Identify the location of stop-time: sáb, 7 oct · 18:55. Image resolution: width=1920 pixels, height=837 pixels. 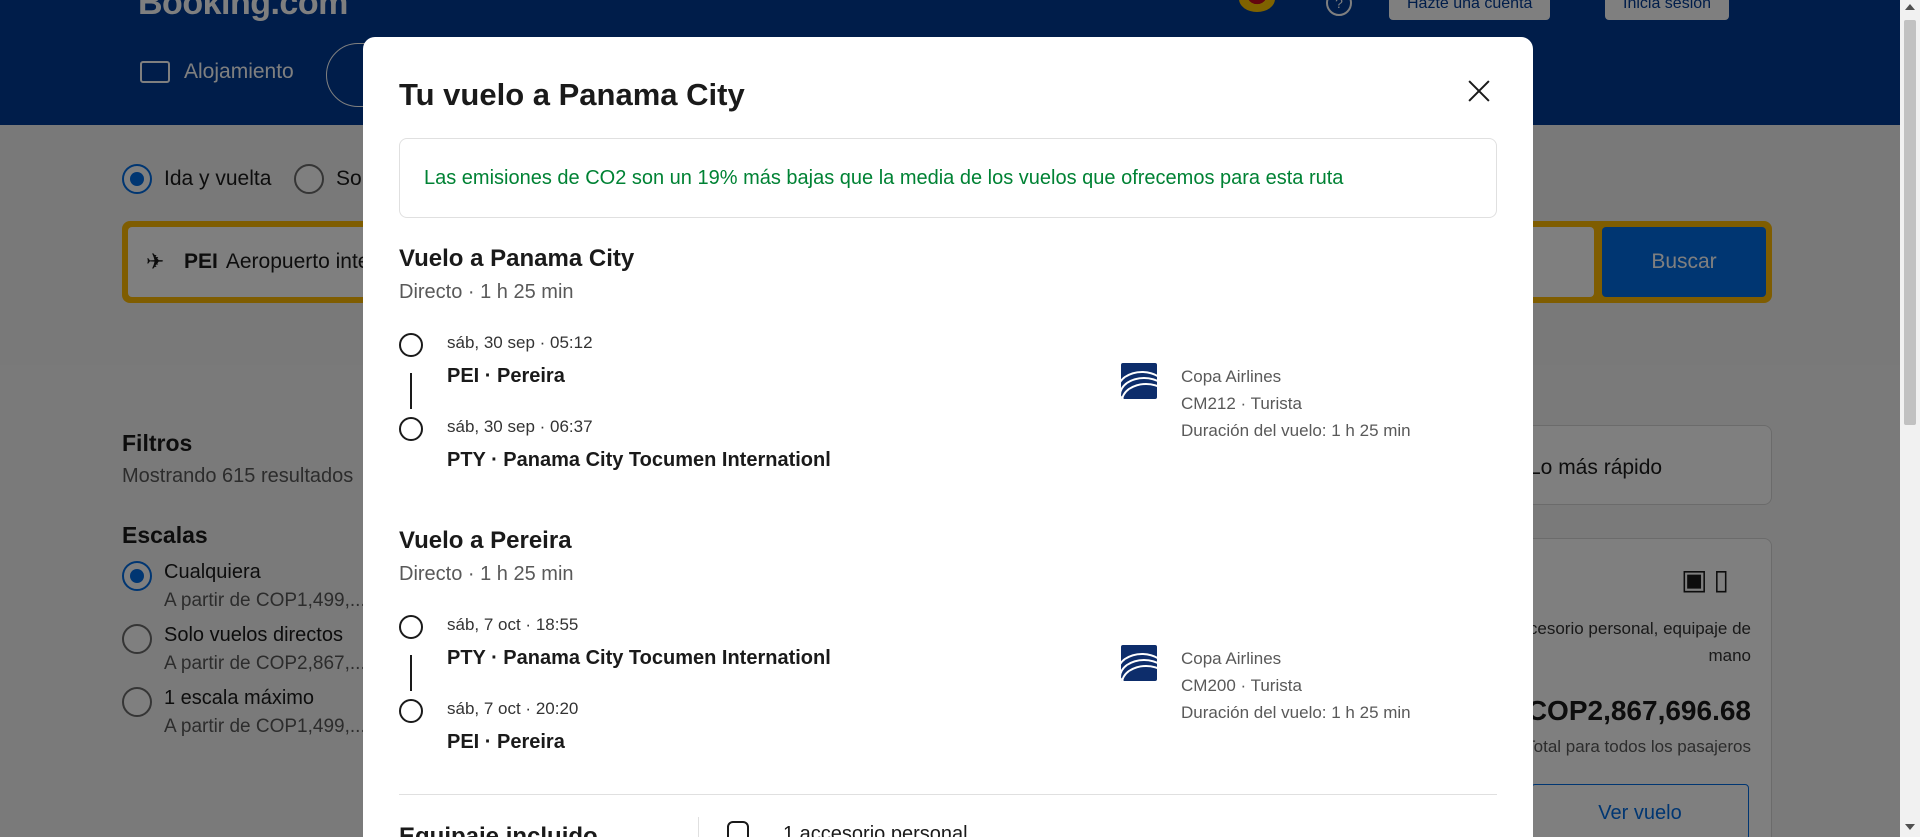
(513, 624).